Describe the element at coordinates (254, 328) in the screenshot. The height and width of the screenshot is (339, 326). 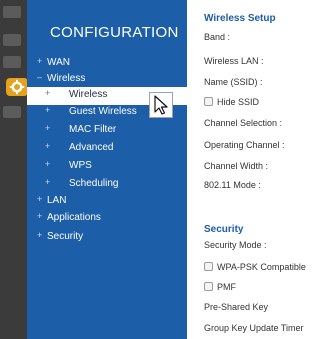
I see `group-key-update-timer-label: Group Key Update Timer` at that location.